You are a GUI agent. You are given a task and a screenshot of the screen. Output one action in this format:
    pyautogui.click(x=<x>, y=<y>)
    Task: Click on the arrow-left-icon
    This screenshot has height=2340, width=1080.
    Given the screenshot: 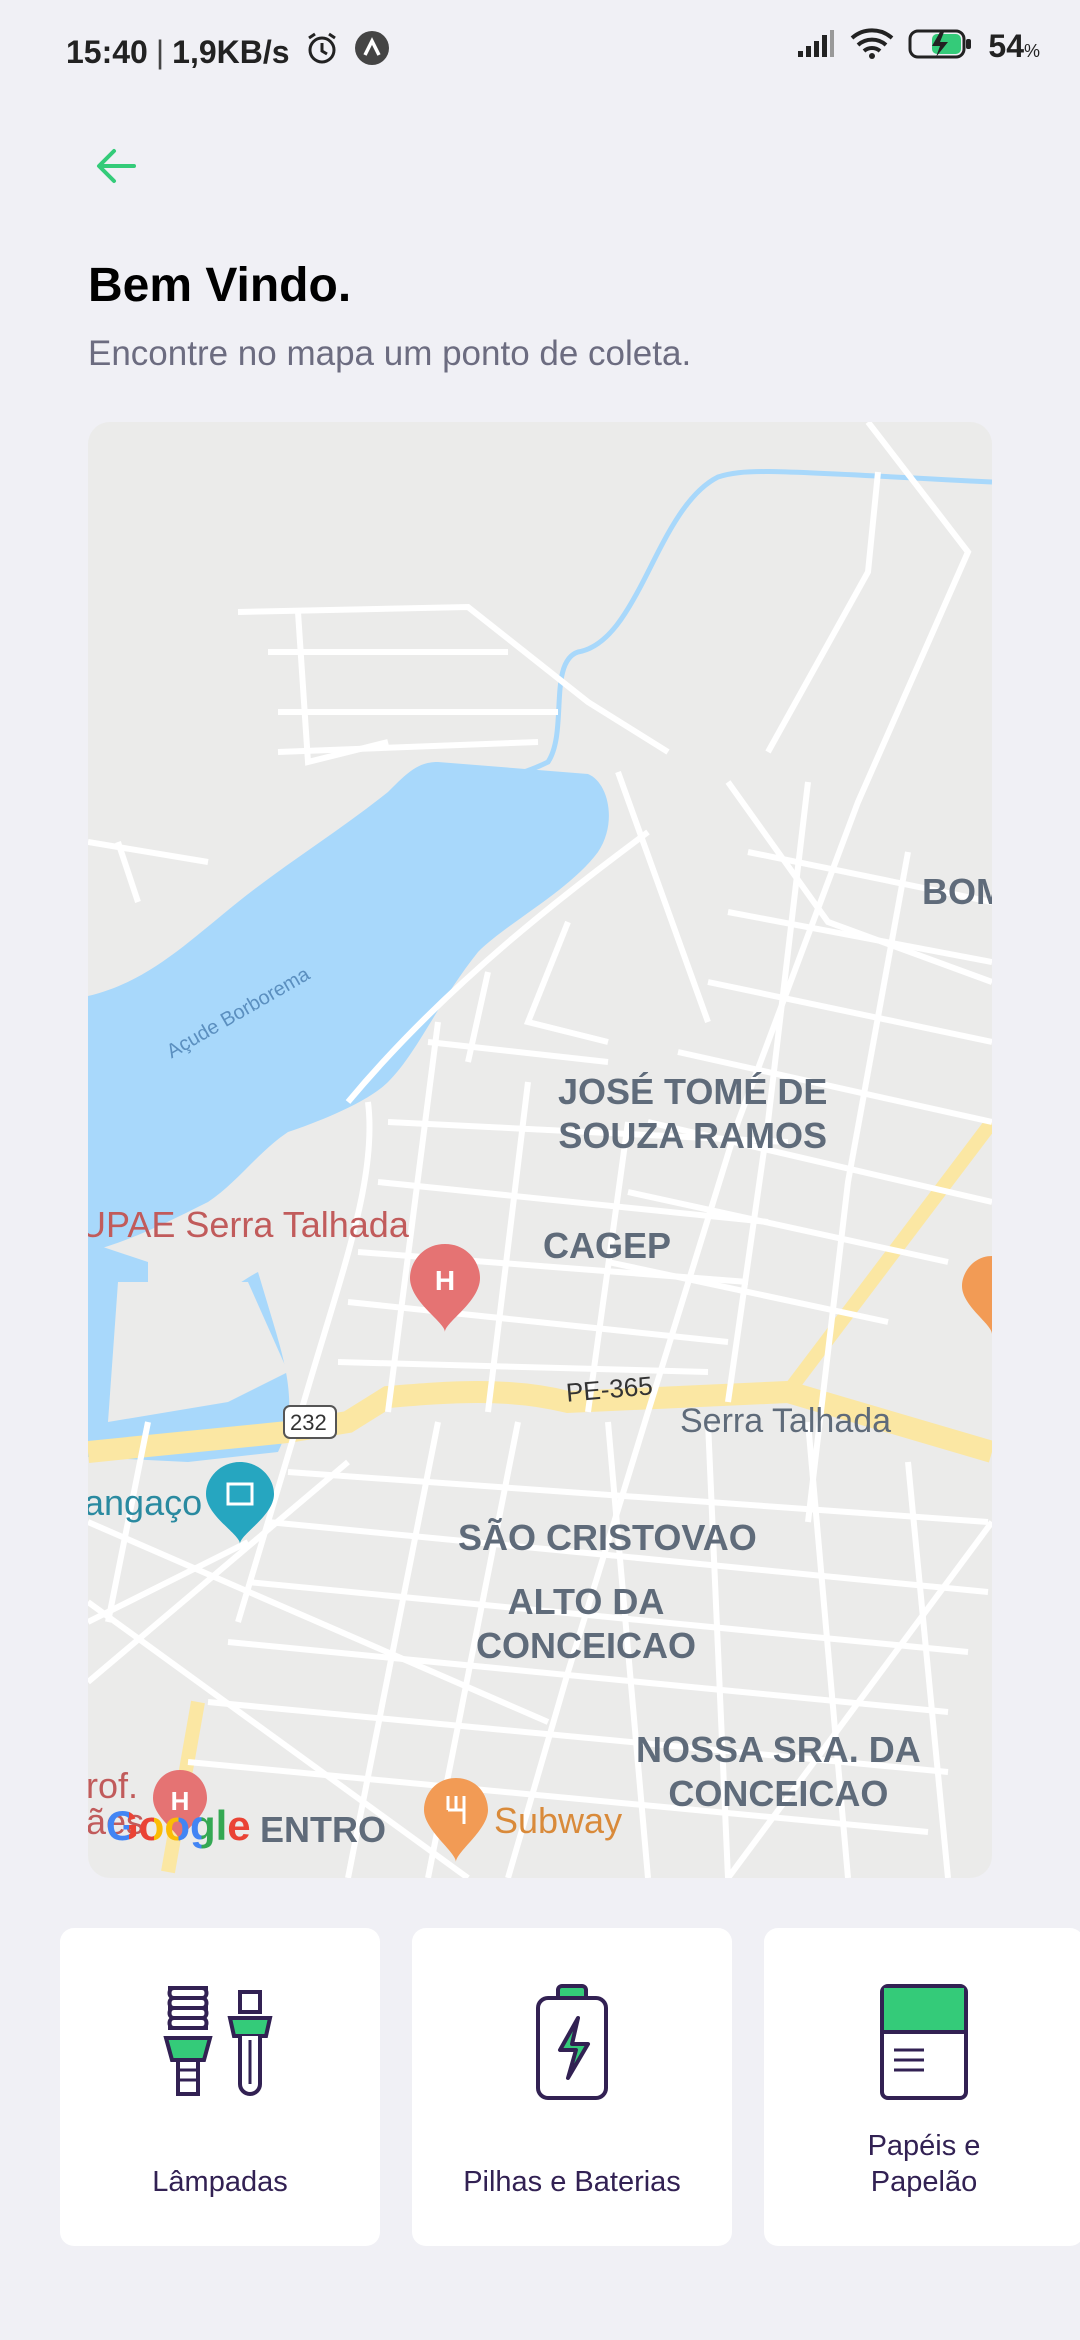 What is the action you would take?
    pyautogui.click(x=116, y=166)
    